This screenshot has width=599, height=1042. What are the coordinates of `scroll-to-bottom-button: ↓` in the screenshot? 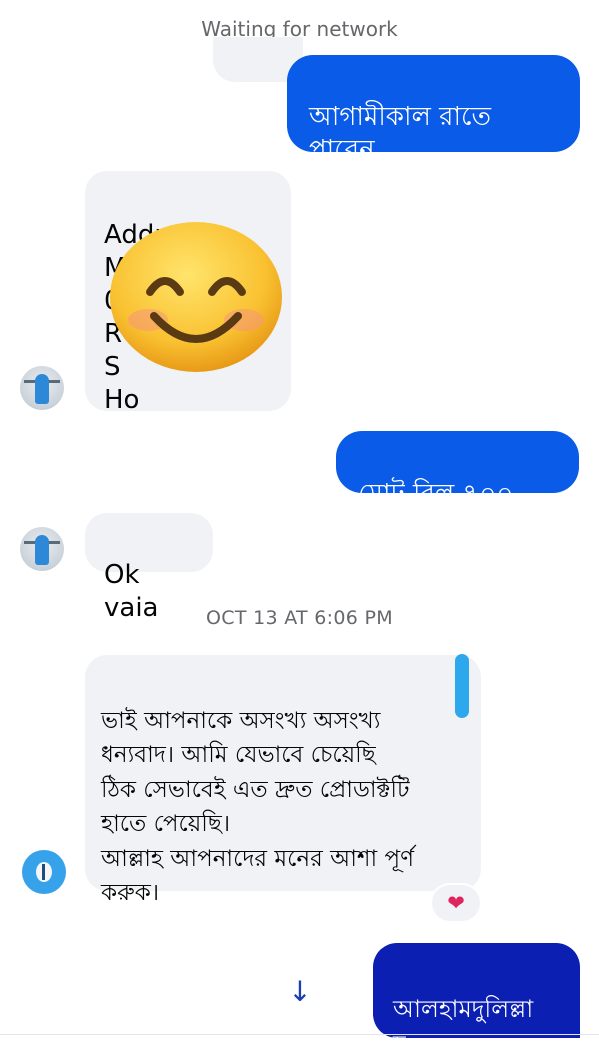 It's located at (300, 992).